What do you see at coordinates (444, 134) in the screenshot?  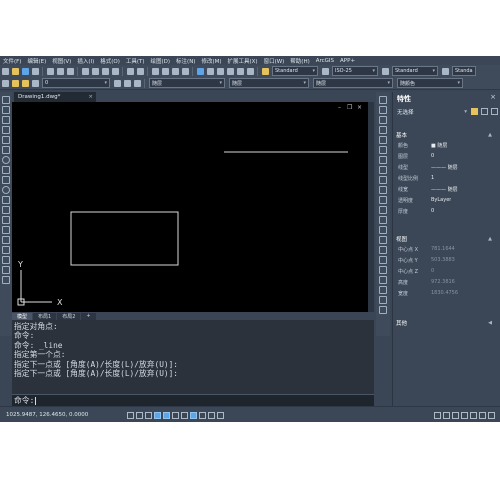 I see `section-basic: 基本 ▲` at bounding box center [444, 134].